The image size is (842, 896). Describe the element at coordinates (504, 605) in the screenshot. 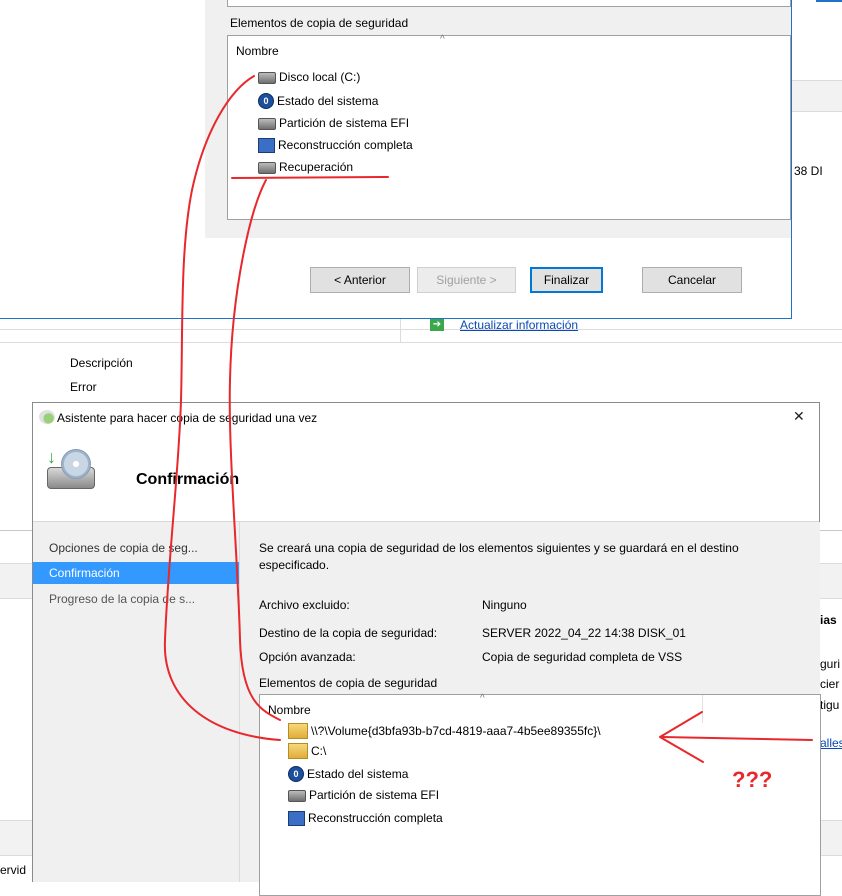

I see `field-value-excluded: Ninguno` at that location.